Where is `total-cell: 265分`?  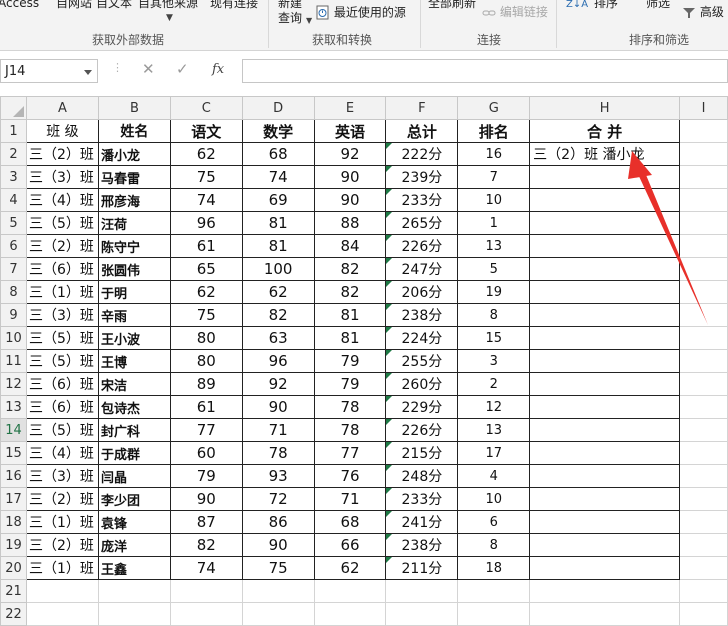
total-cell: 265分 is located at coordinates (422, 223).